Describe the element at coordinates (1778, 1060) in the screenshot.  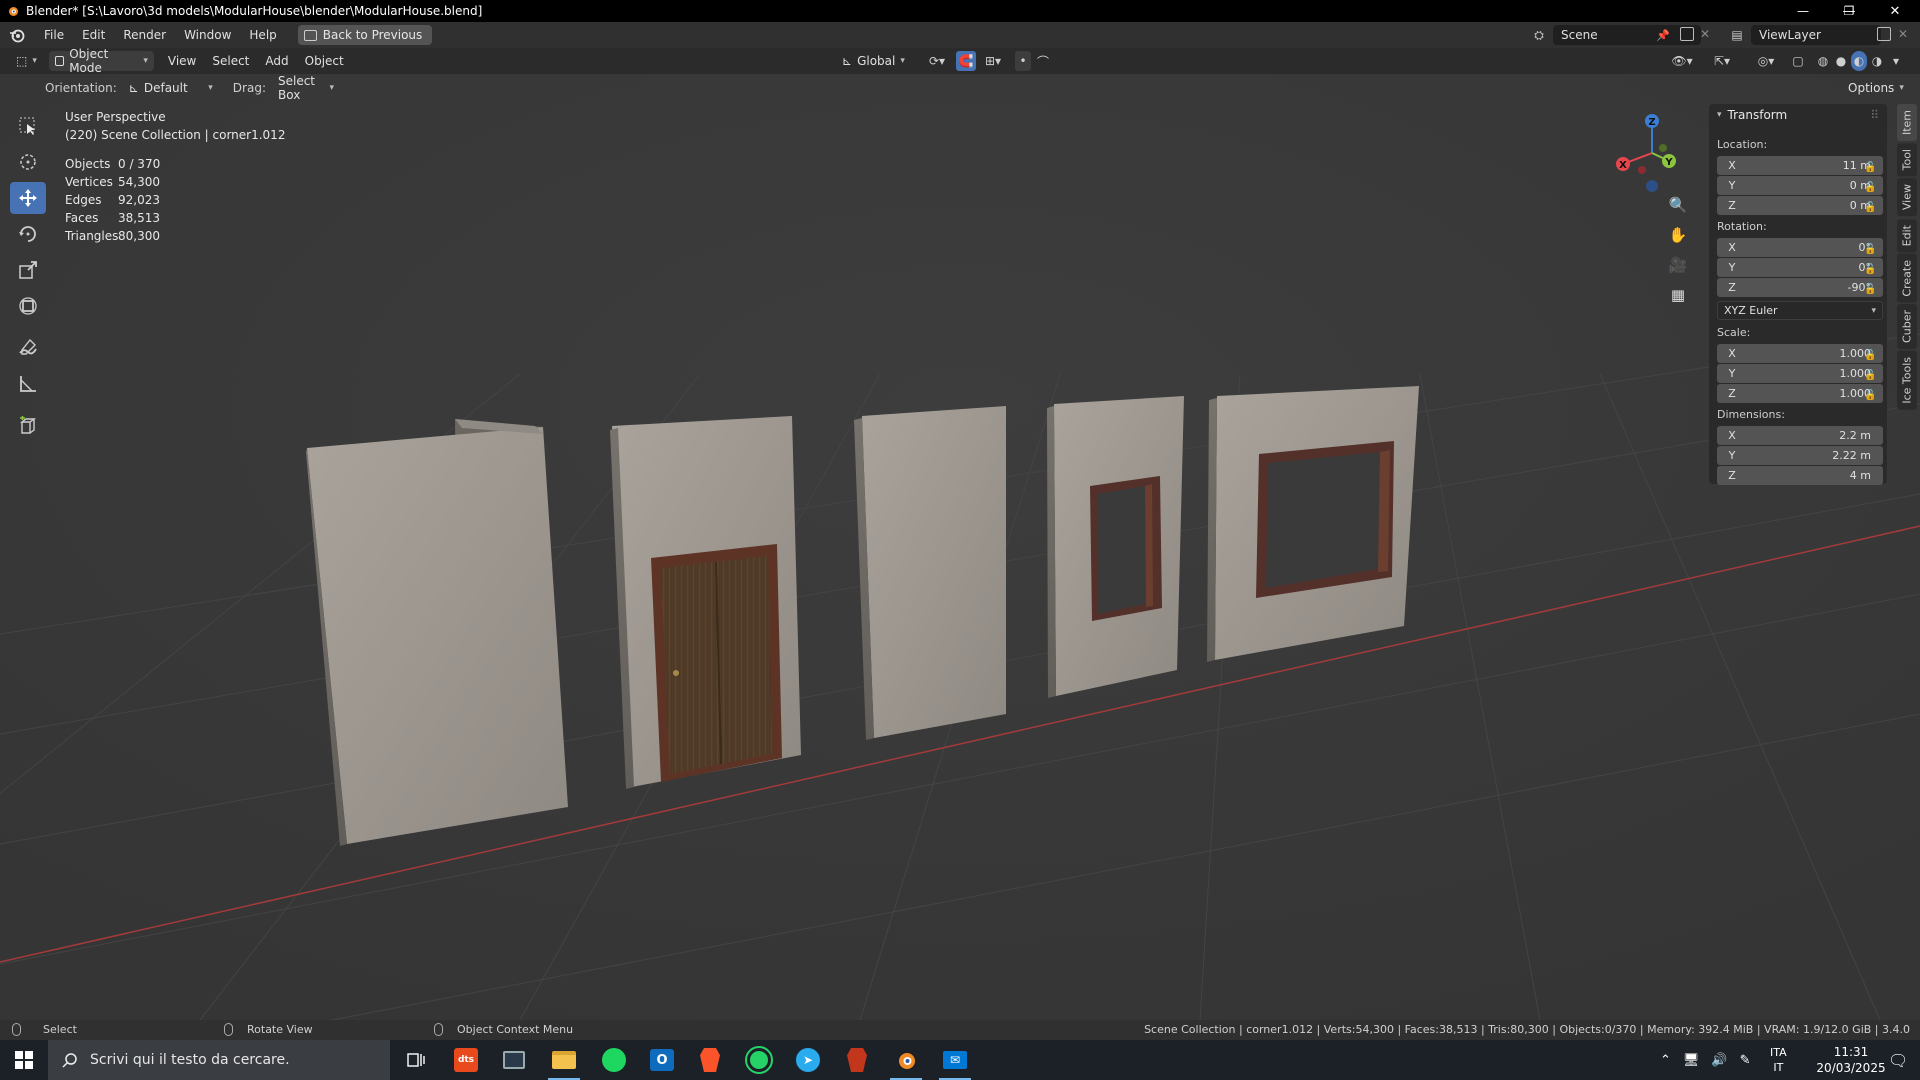
I see `language-indicator: ITA IT` at that location.